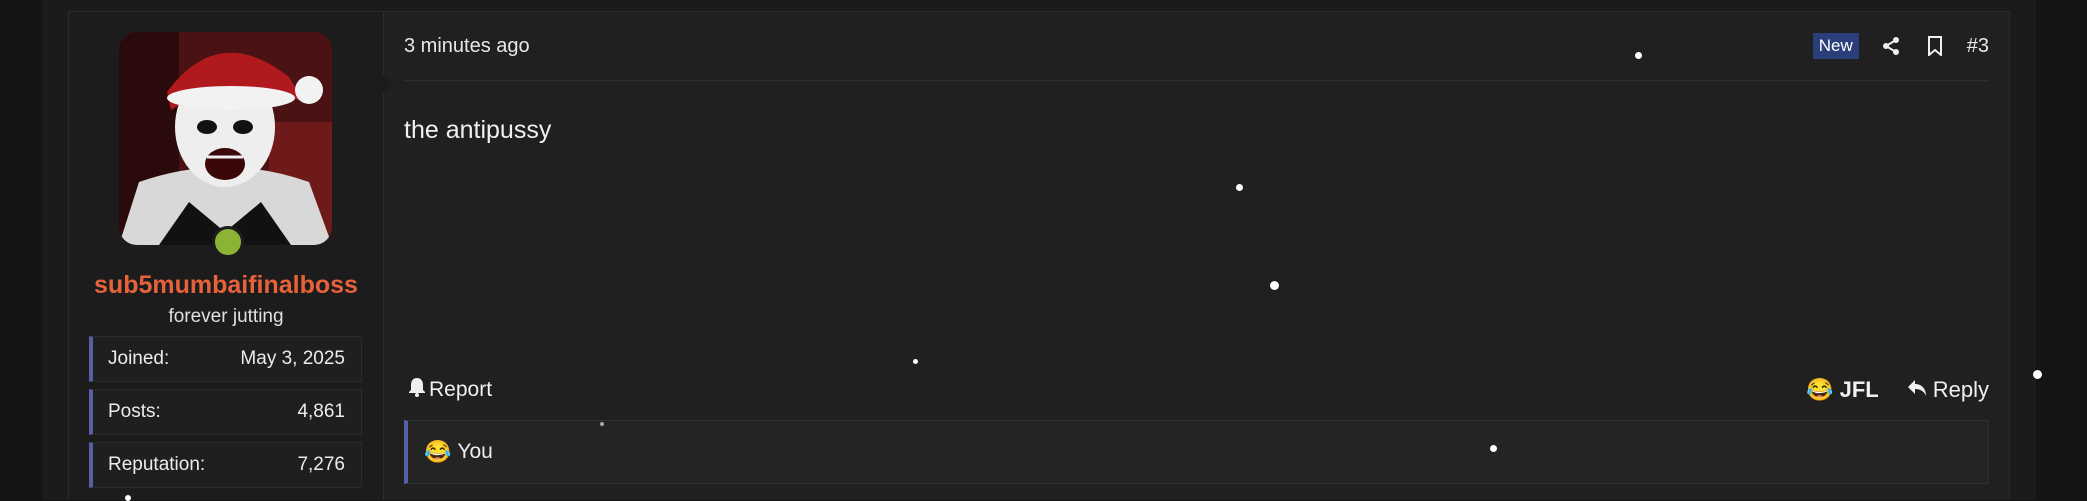 This screenshot has height=501, width=2087. What do you see at coordinates (1917, 390) in the screenshot?
I see `reply-arrow-icon` at bounding box center [1917, 390].